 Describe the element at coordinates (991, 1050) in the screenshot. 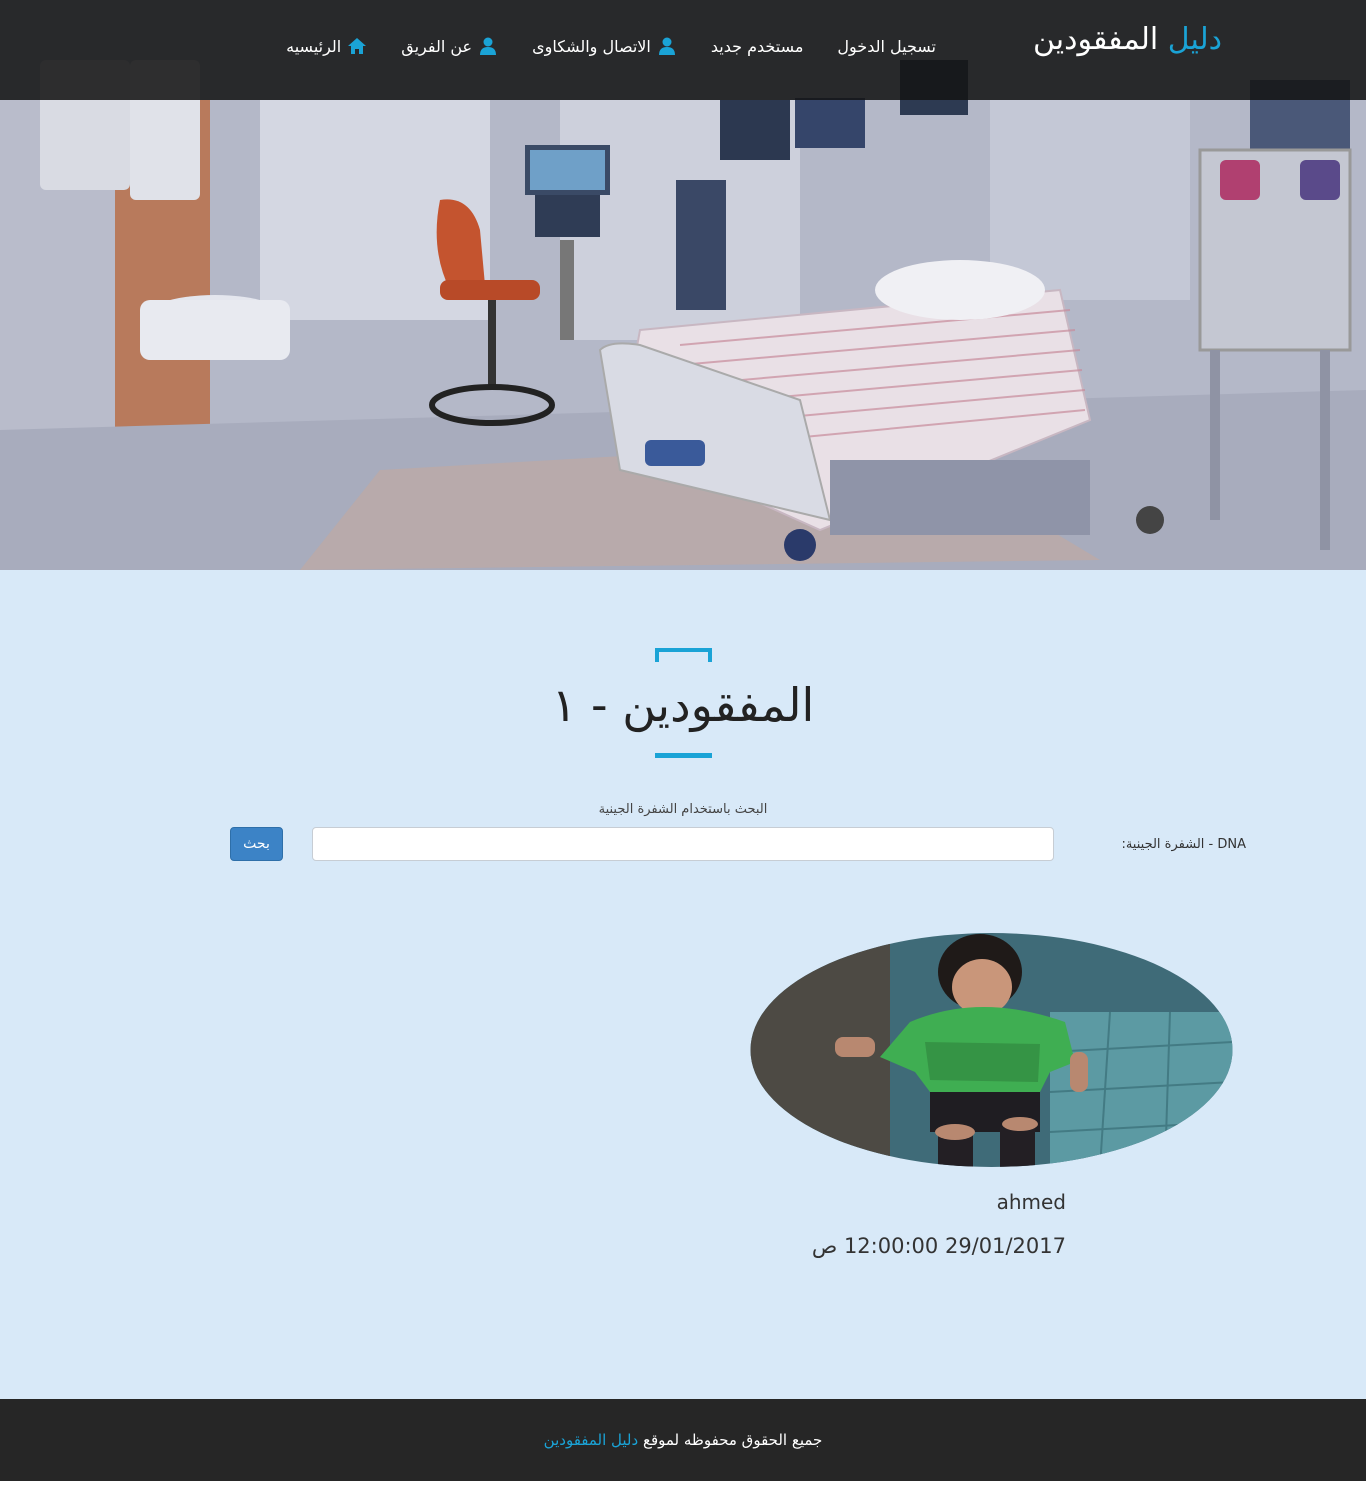

I see `missing-child-photo` at that location.